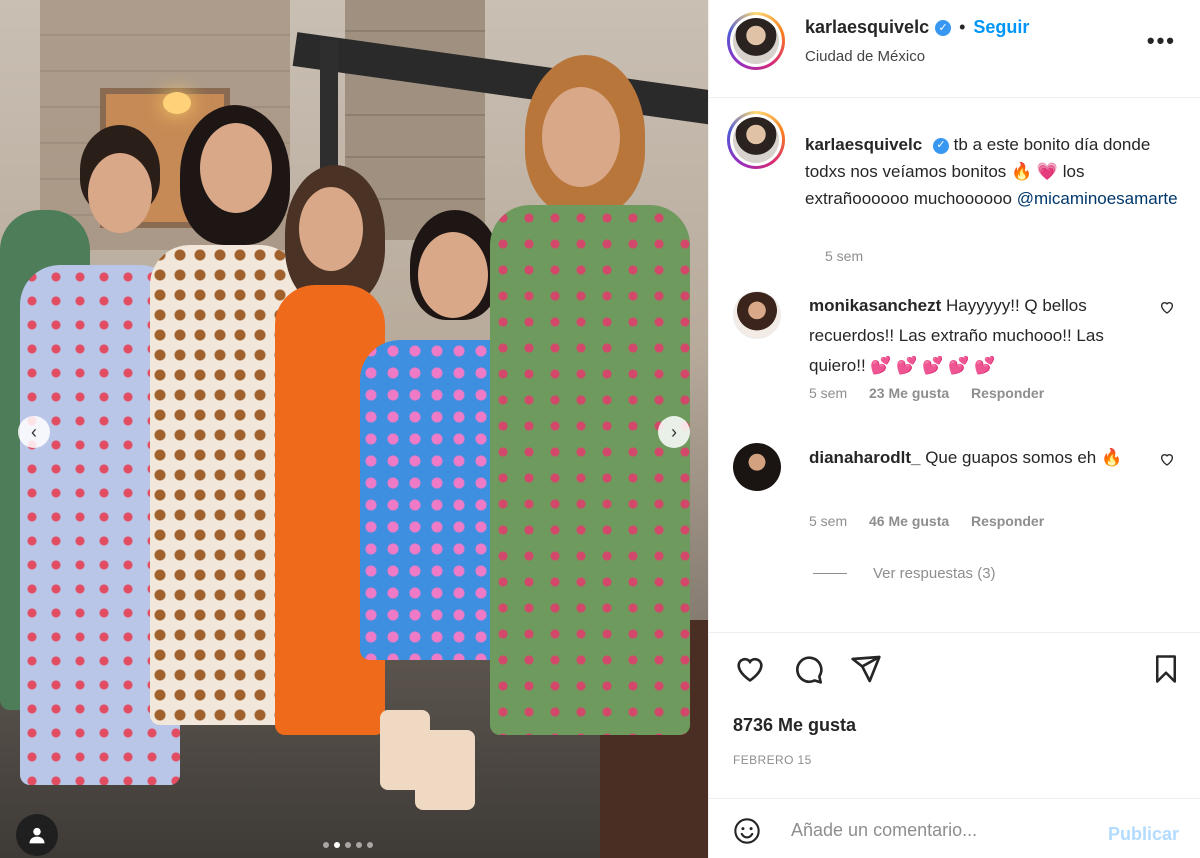 This screenshot has width=1200, height=858. What do you see at coordinates (1143, 834) in the screenshot?
I see `publish-button: Publicar` at bounding box center [1143, 834].